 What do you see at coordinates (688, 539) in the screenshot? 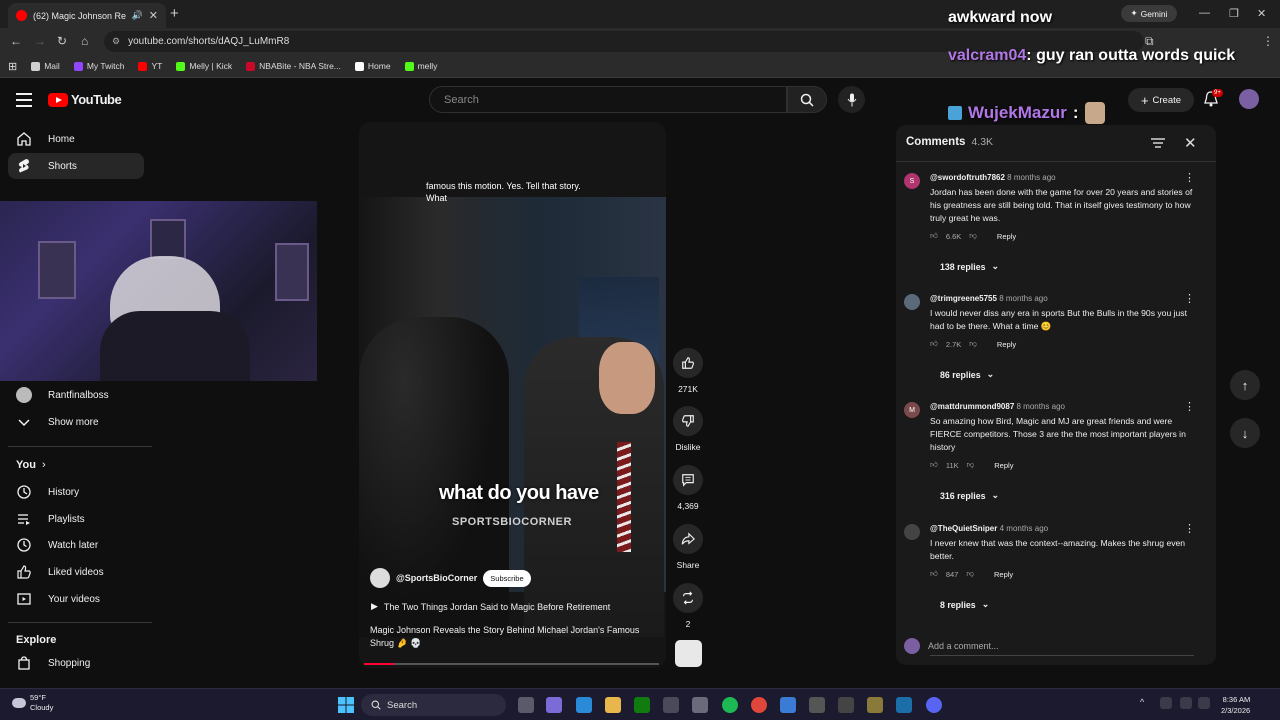
I see `share-button` at bounding box center [688, 539].